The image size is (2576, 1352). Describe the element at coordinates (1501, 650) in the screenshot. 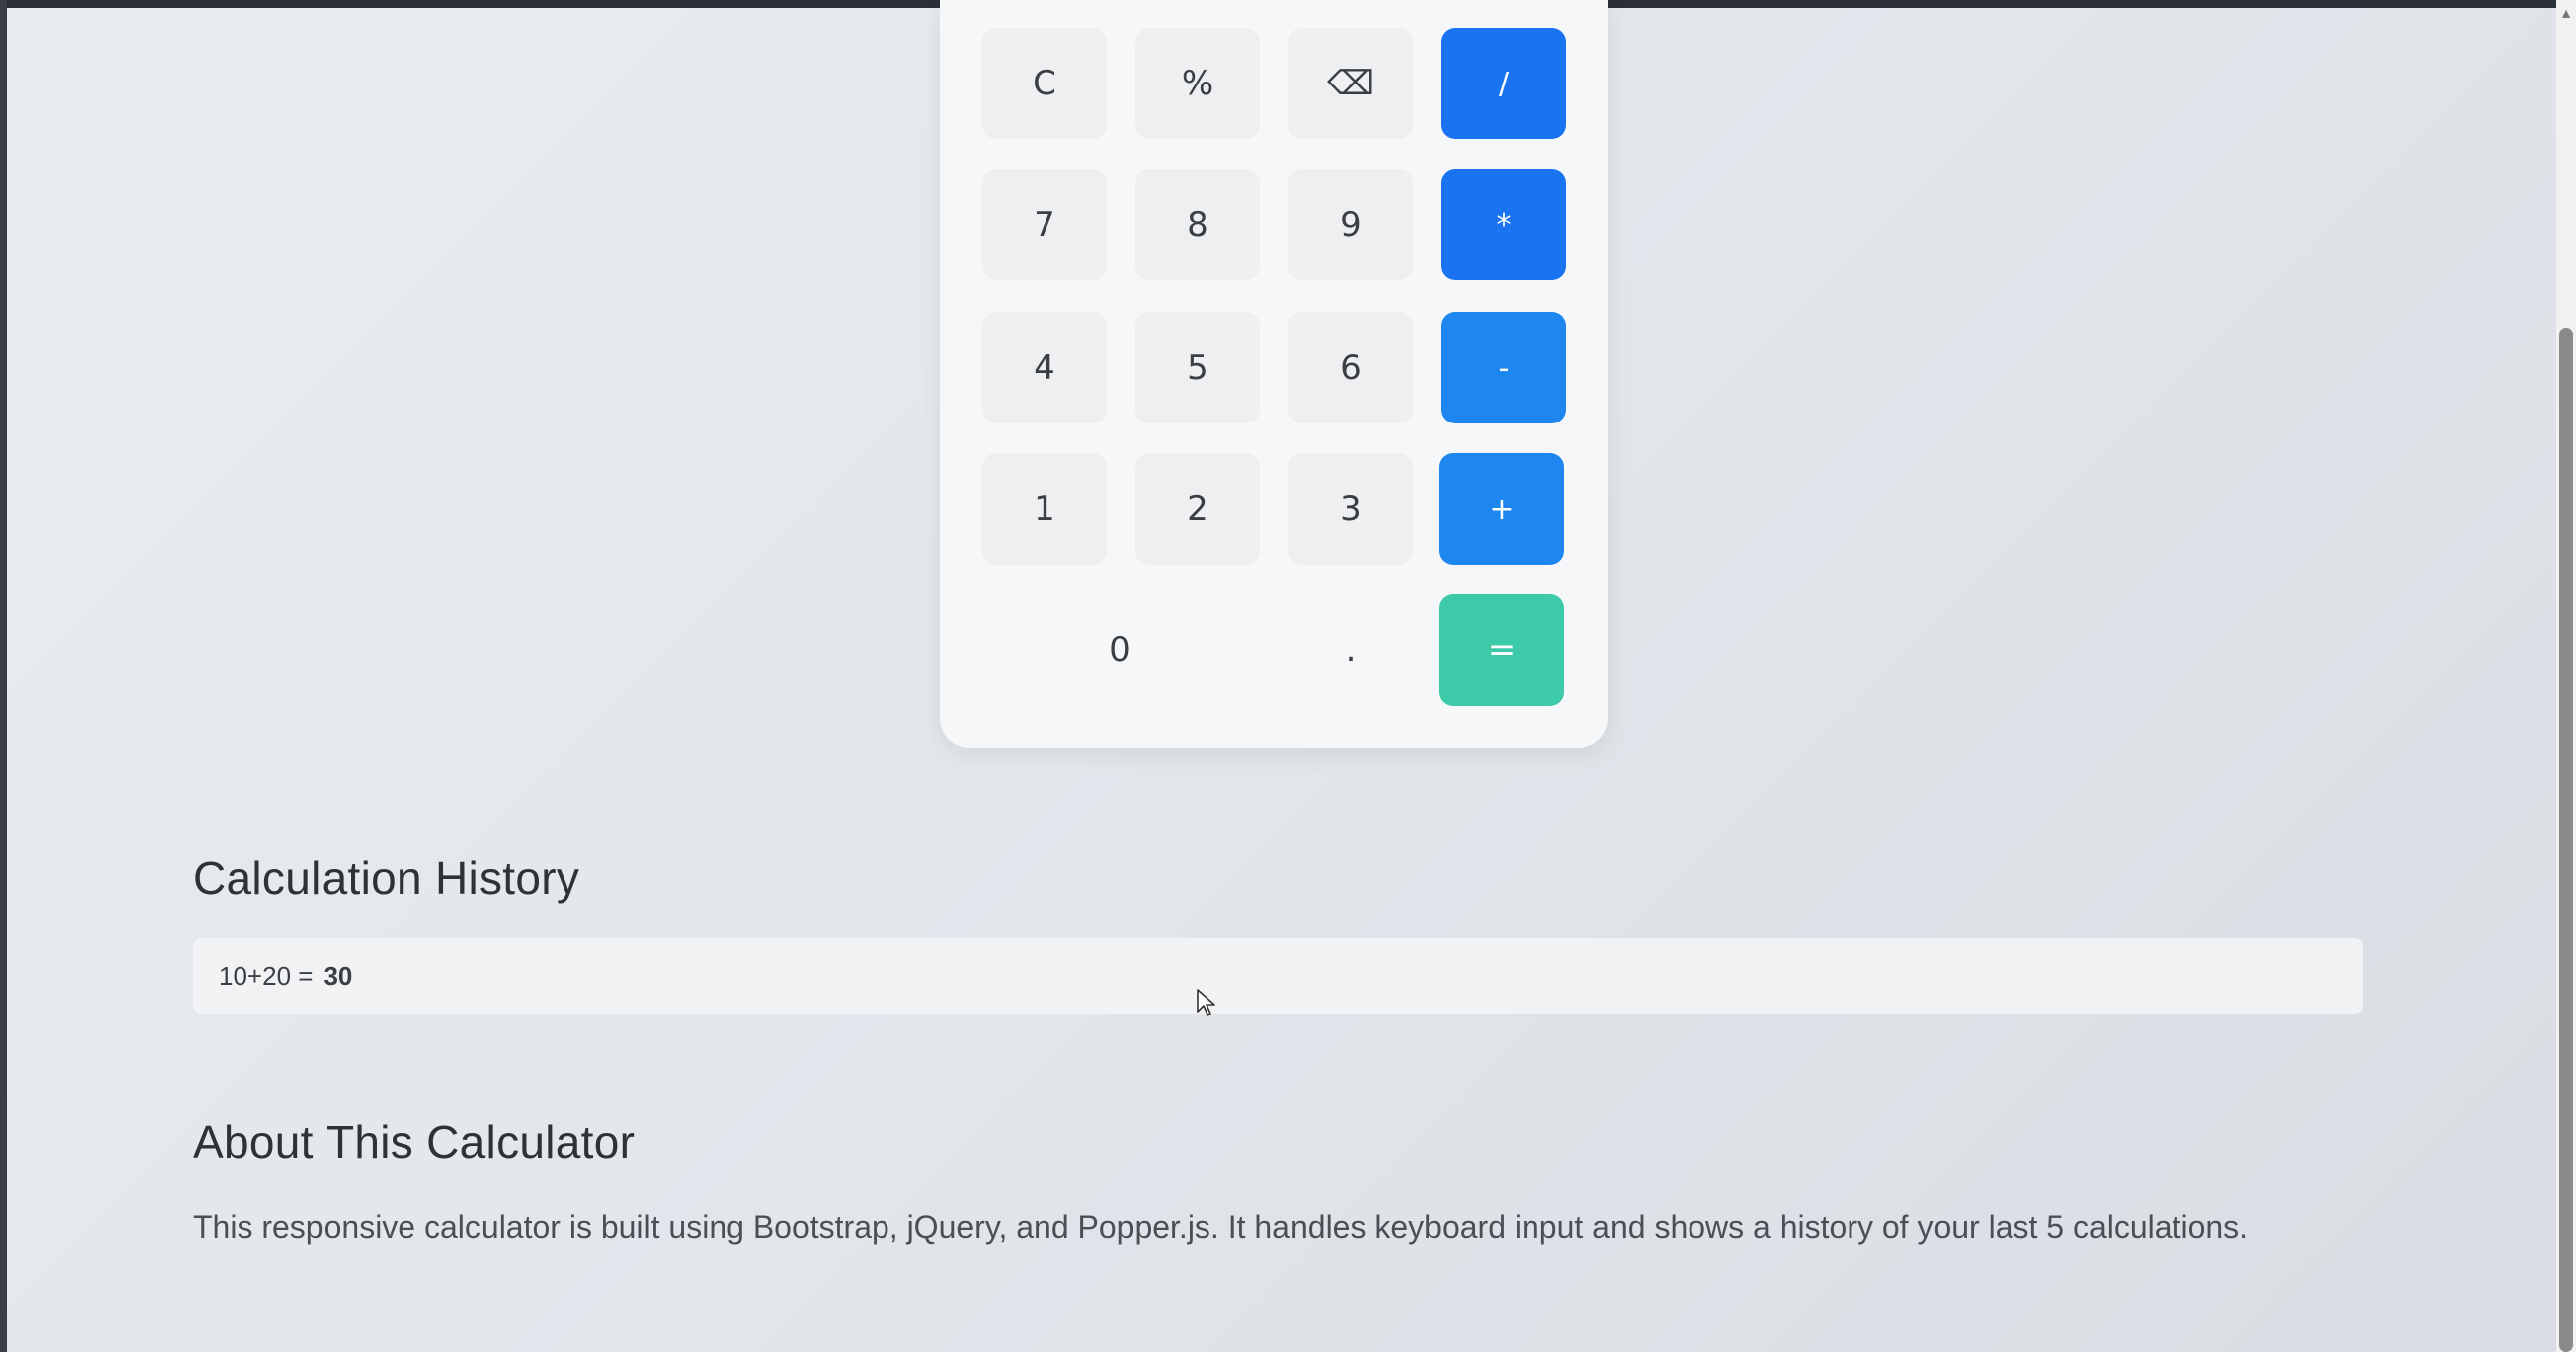

I see `equals-button: =` at that location.